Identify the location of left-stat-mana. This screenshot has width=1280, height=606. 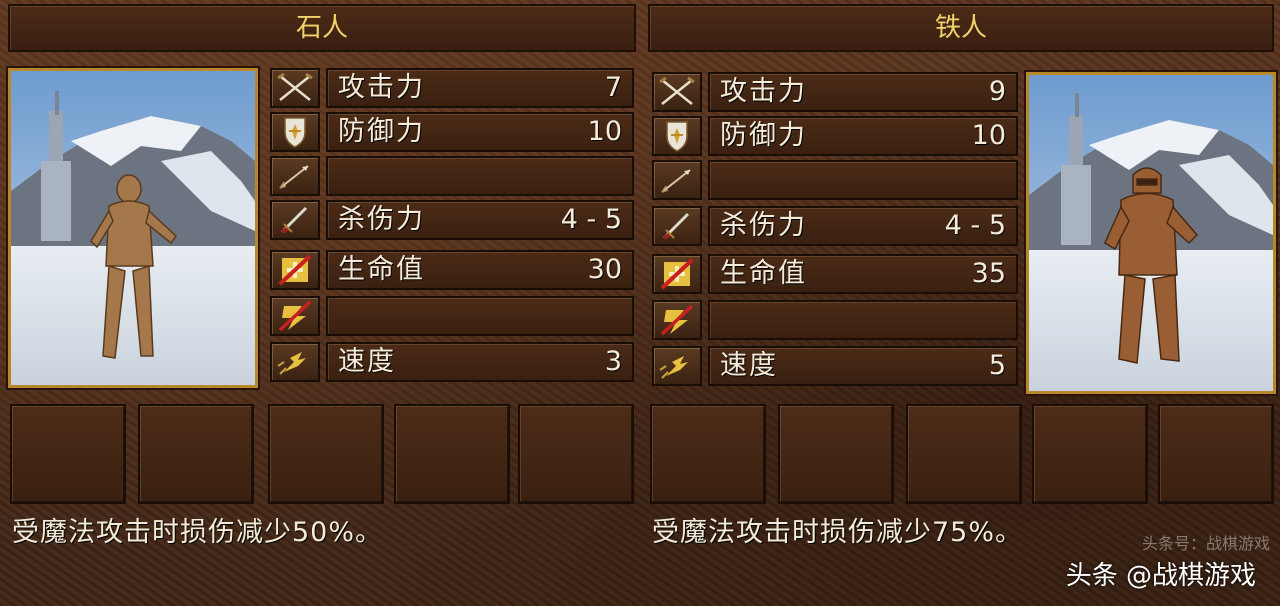
(480, 316).